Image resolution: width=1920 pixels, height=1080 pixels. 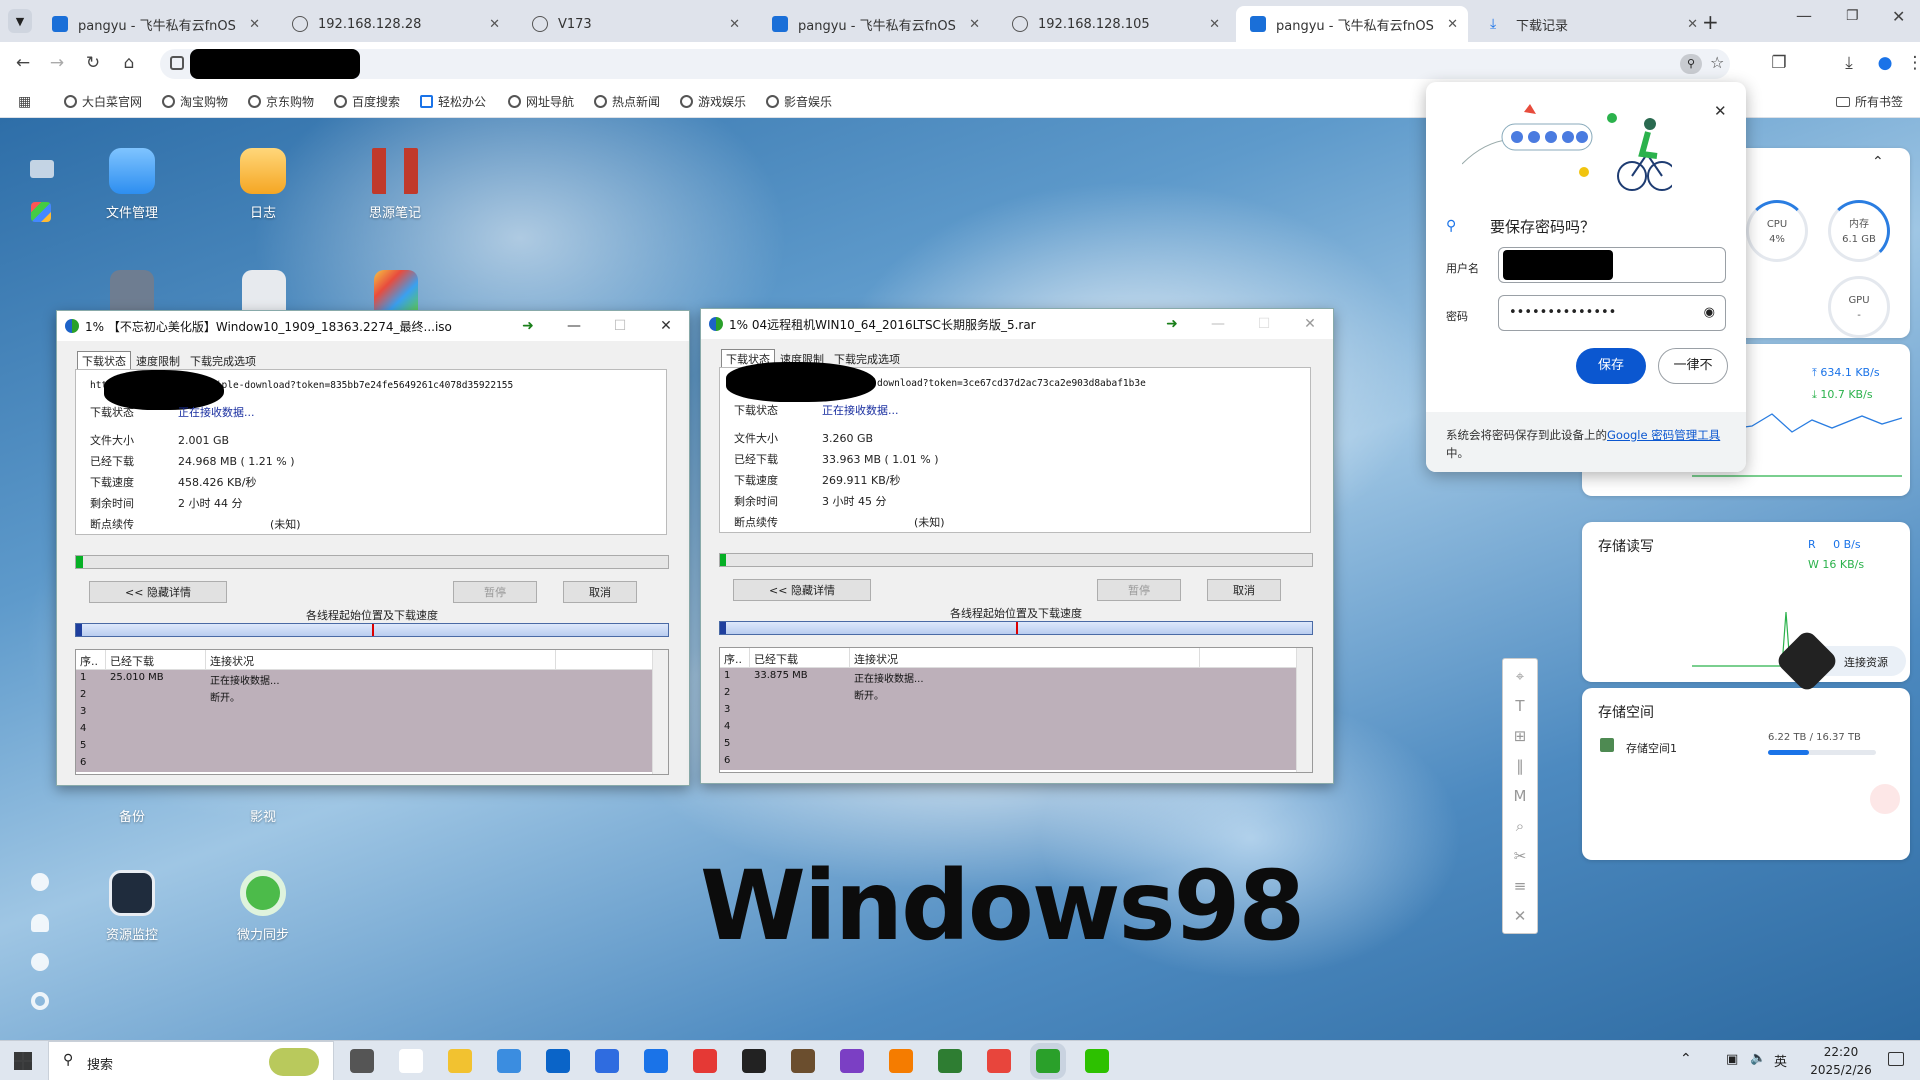 What do you see at coordinates (1885, 799) in the screenshot?
I see `assistant-avatar` at bounding box center [1885, 799].